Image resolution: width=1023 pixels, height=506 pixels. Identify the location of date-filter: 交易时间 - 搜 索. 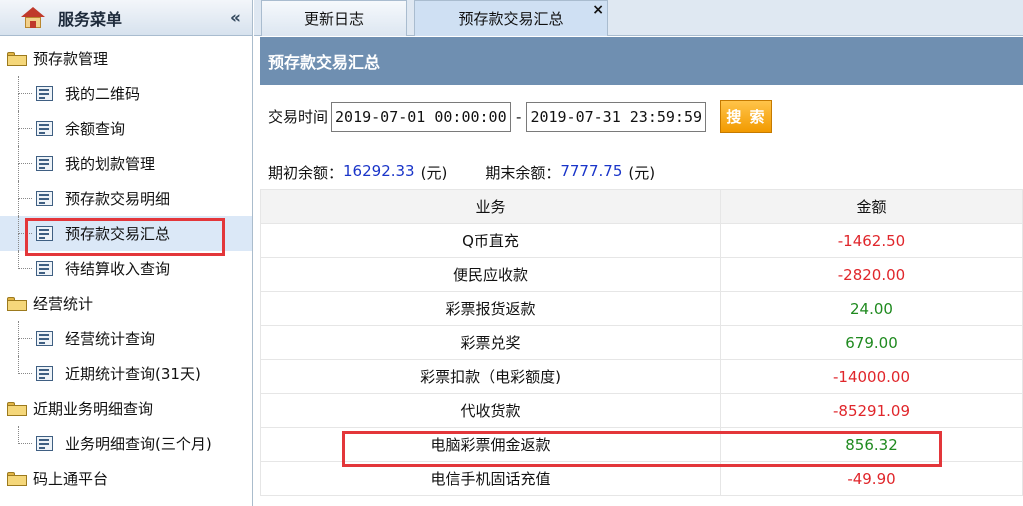
(520, 116).